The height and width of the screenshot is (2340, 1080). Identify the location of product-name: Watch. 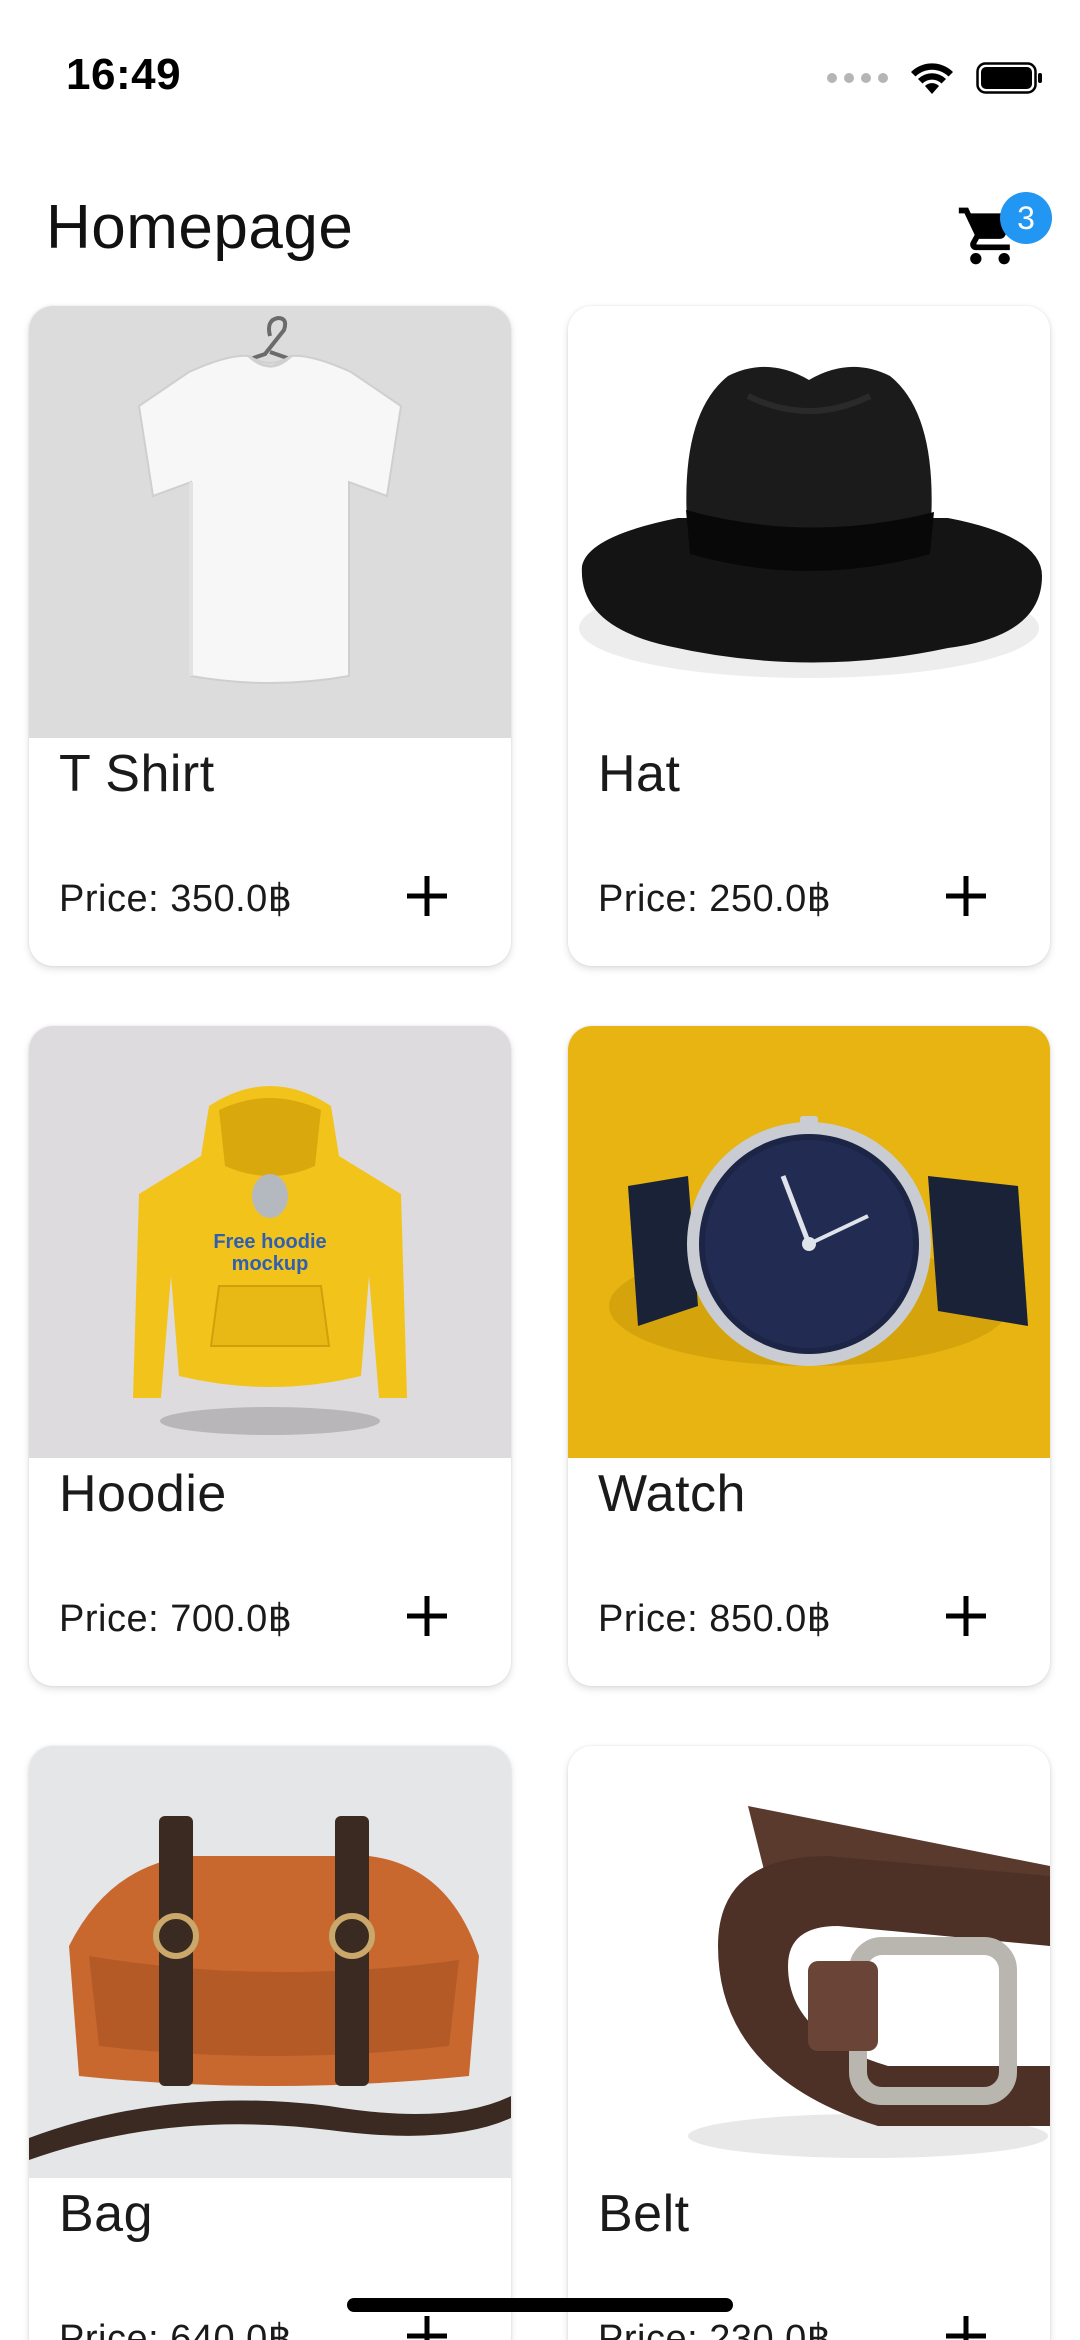
(672, 1494).